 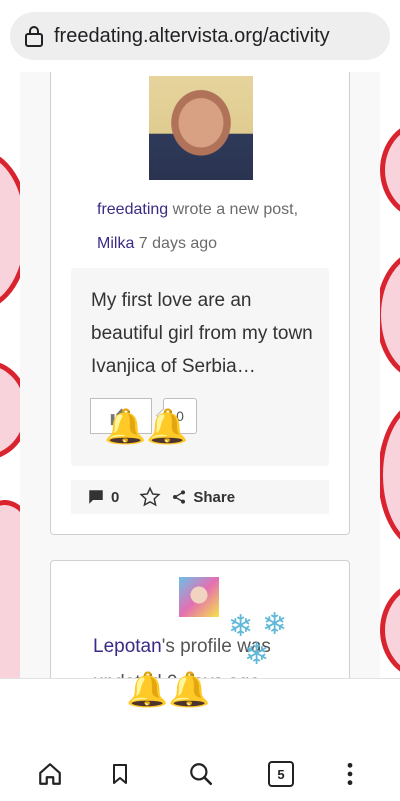 I want to click on post-title-link: Milka, so click(x=115, y=243).